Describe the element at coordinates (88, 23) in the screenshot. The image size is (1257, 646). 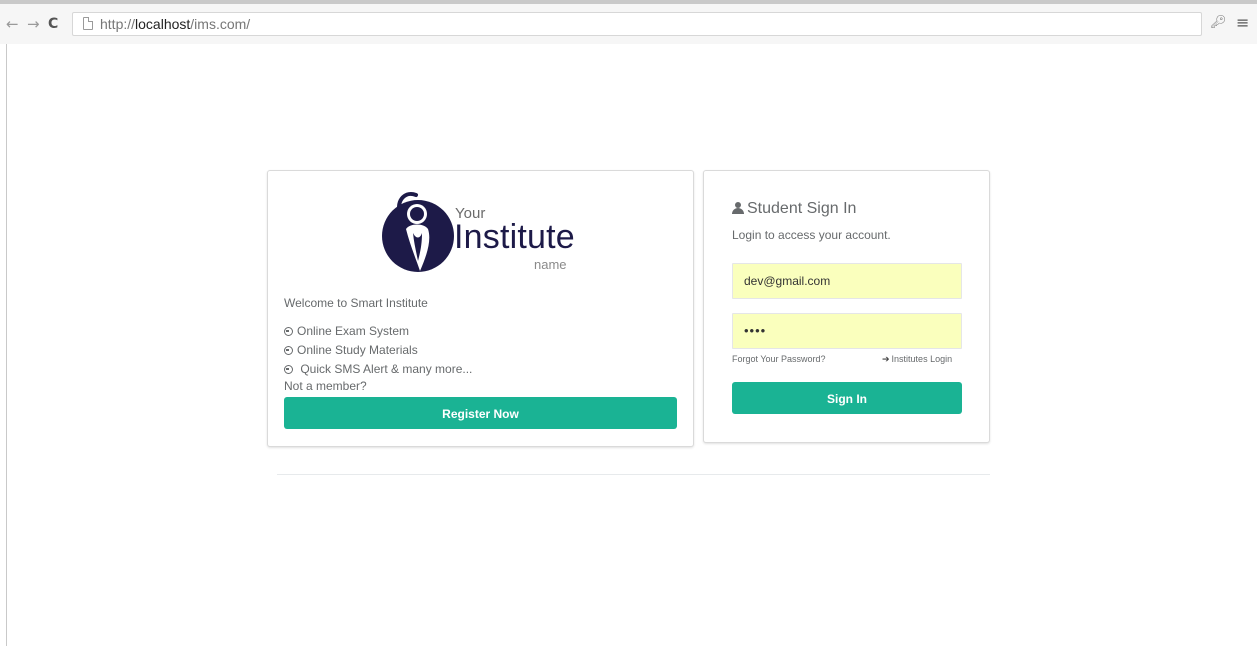
I see `page-icon` at that location.